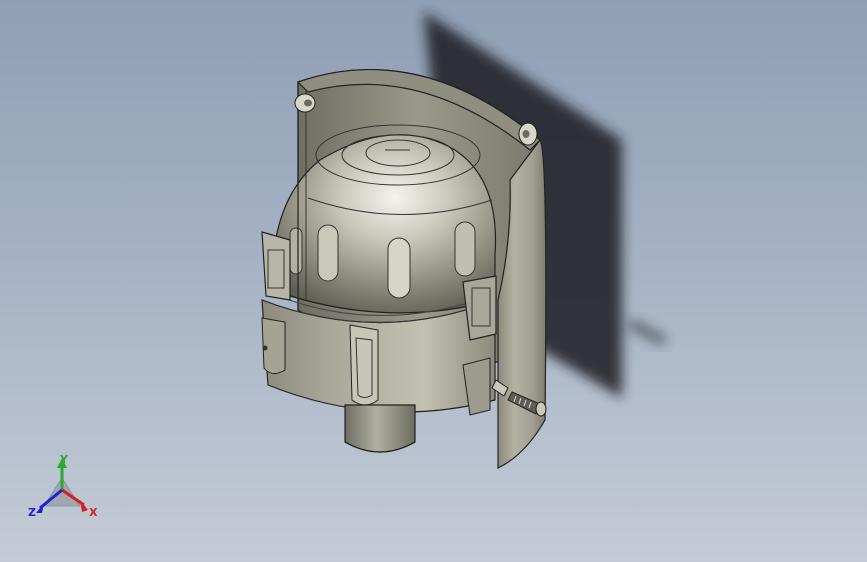  Describe the element at coordinates (528, 134) in the screenshot. I see `rim-screw-right` at that location.